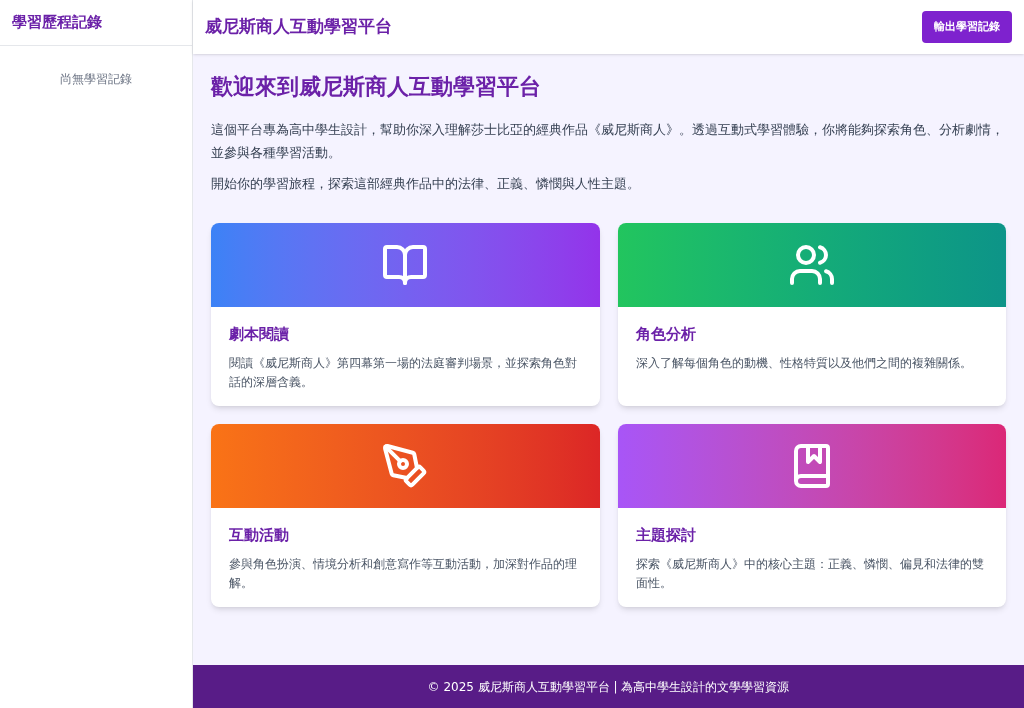 This screenshot has height=708, width=1024. What do you see at coordinates (298, 27) in the screenshot?
I see `app-title: 威尼斯商人互動學習平台` at bounding box center [298, 27].